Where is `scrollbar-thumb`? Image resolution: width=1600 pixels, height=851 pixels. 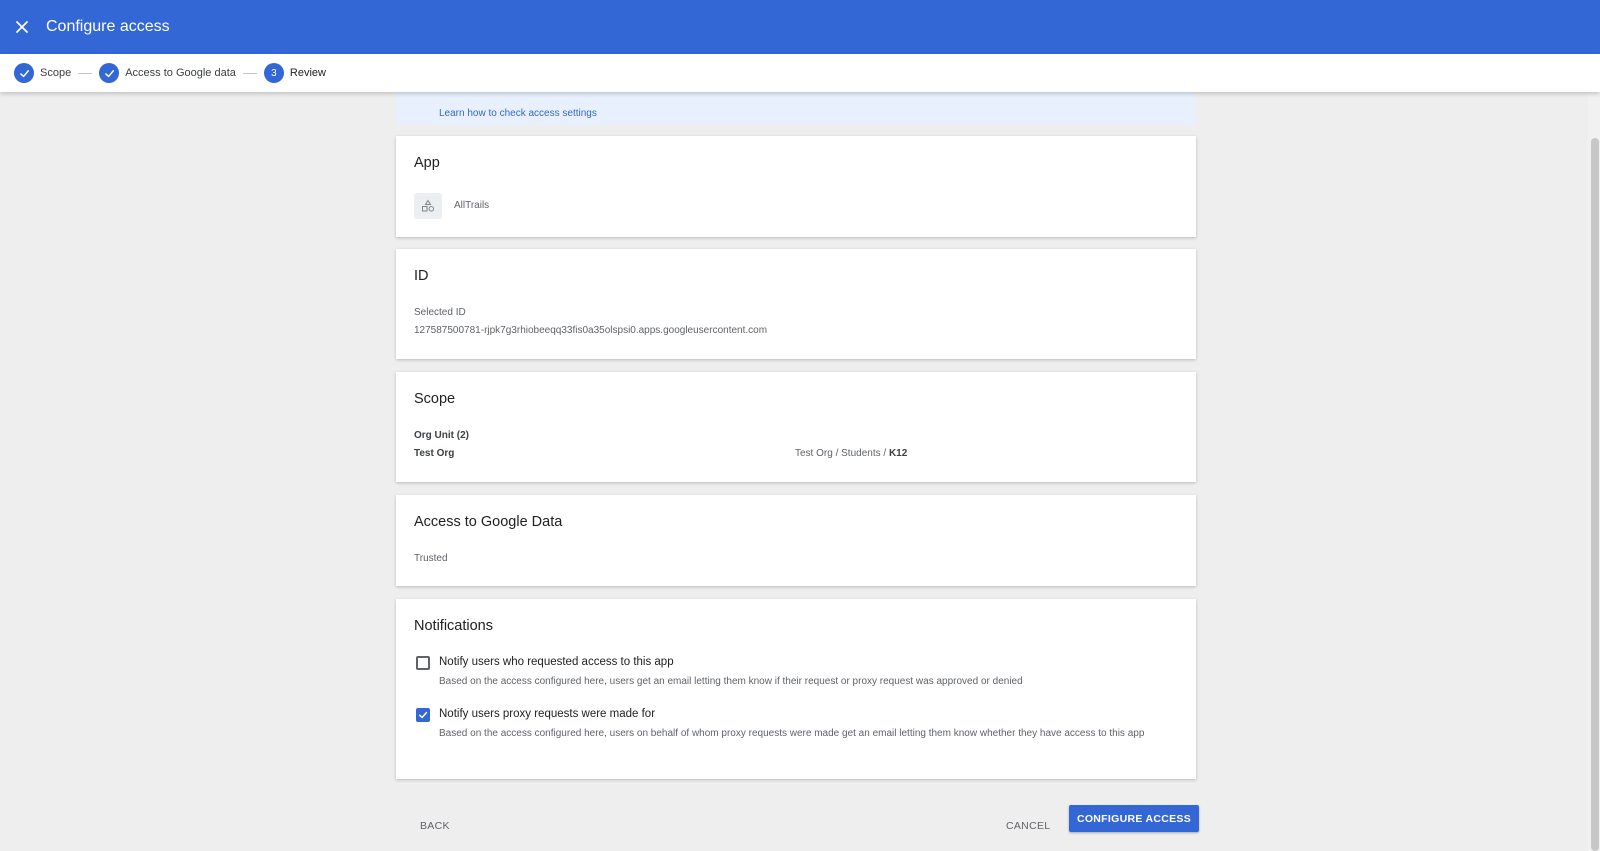 scrollbar-thumb is located at coordinates (1595, 494).